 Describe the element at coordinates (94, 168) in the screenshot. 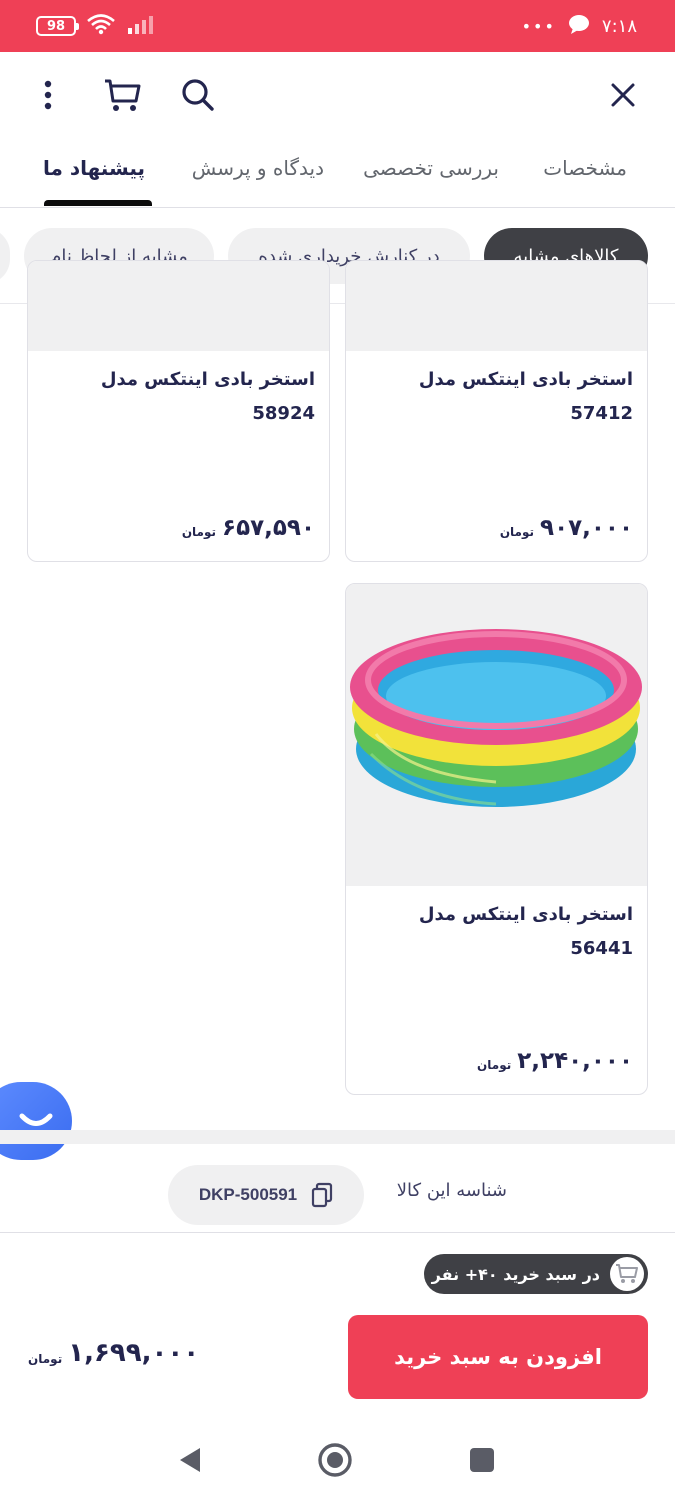

I see `tab-our-suggestion: پیشنهاد ما` at that location.